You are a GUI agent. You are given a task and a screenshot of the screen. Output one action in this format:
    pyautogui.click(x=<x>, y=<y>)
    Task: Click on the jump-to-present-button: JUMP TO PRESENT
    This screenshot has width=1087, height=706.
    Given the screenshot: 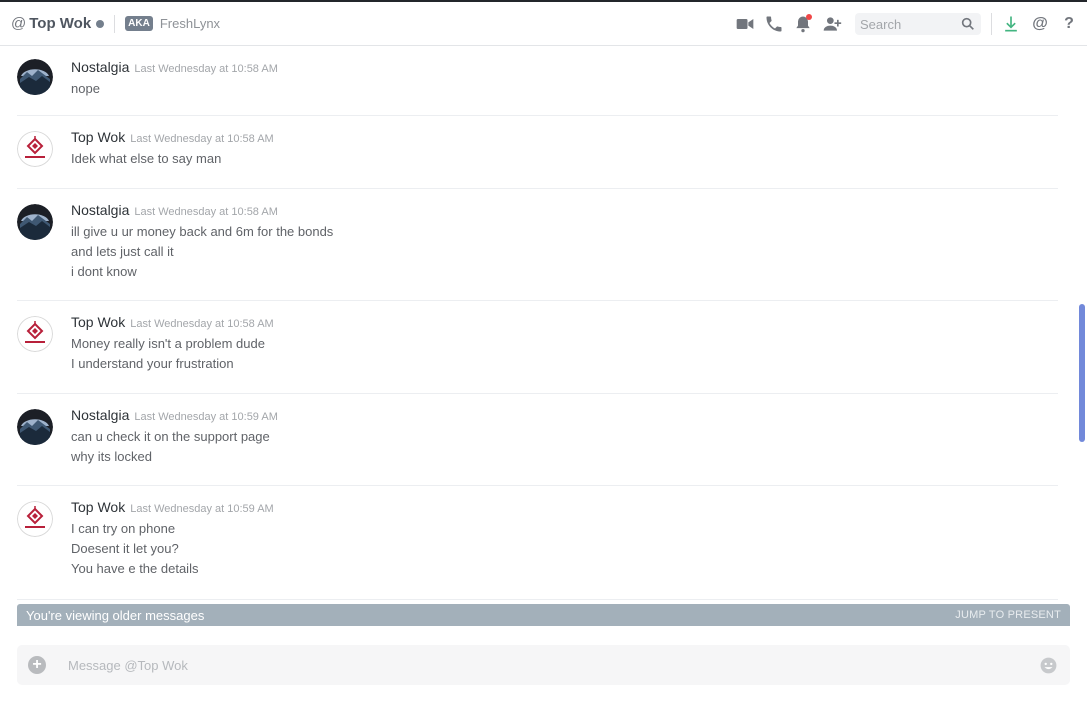 What is the action you would take?
    pyautogui.click(x=1008, y=615)
    